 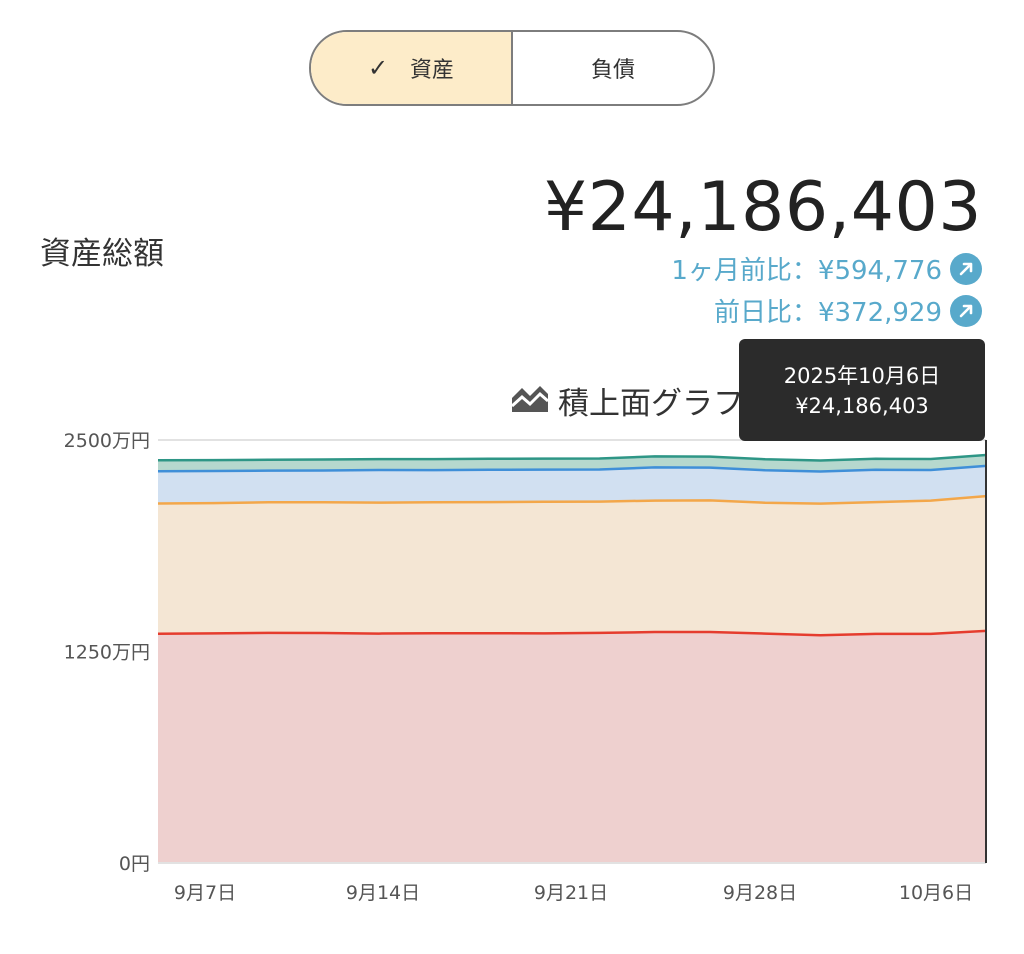 What do you see at coordinates (530, 401) in the screenshot?
I see `area-chart-icon` at bounding box center [530, 401].